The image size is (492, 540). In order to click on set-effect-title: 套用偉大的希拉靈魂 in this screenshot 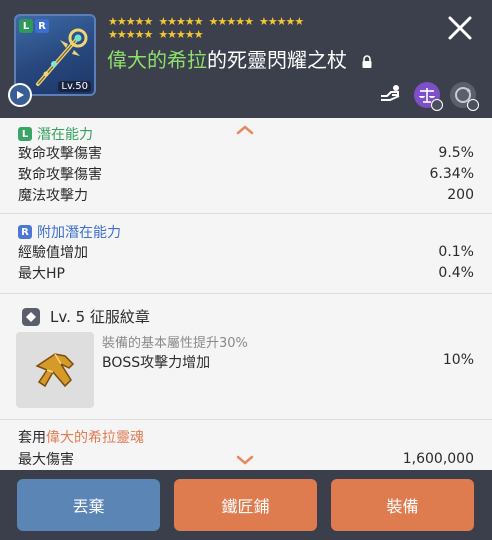, I will do `click(81, 437)`.